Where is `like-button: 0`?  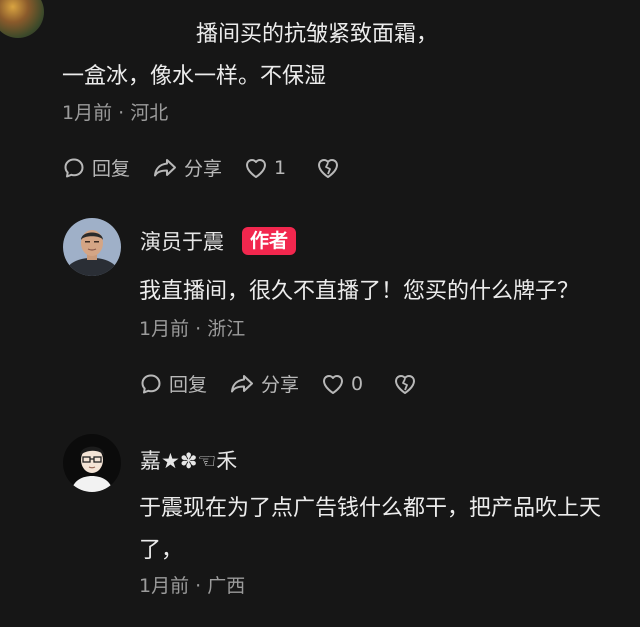
like-button: 0 is located at coordinates (342, 384).